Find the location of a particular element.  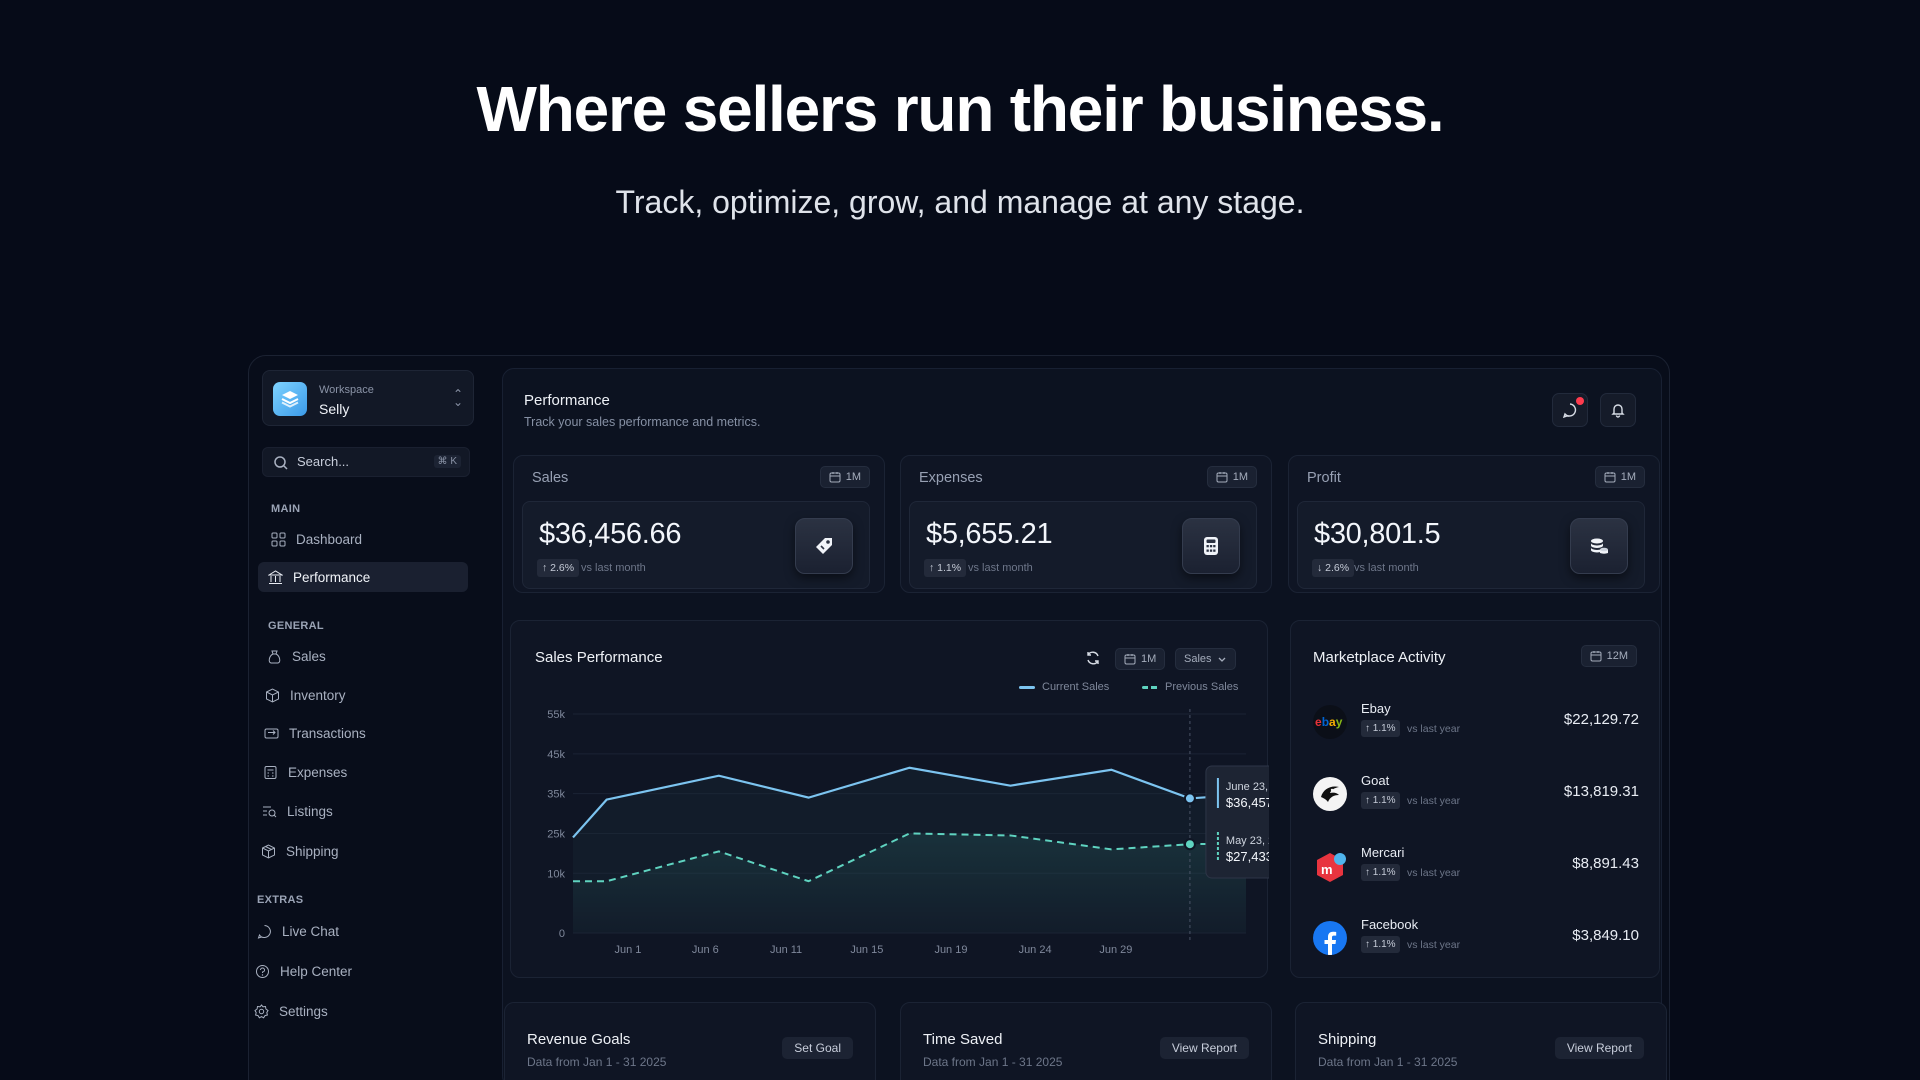

marketplace-name: Facebook is located at coordinates (1390, 924).